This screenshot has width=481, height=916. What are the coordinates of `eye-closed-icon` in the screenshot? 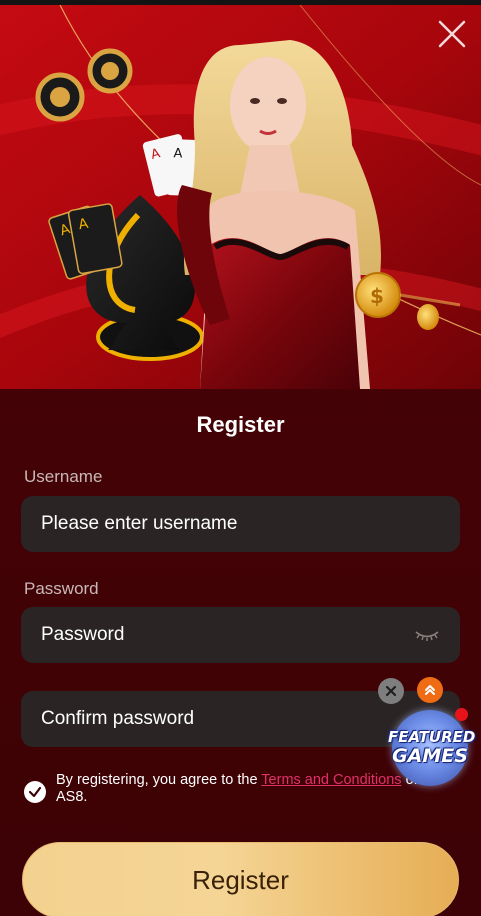 It's located at (427, 635).